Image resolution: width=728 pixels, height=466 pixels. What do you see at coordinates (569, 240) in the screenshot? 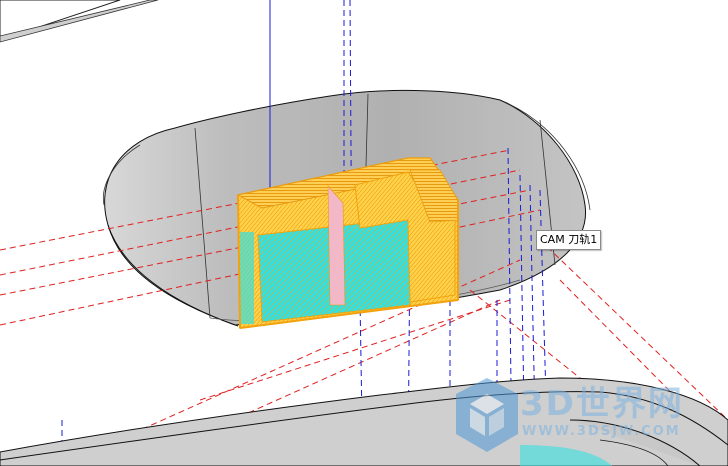
I see `toolpath-tooltip: CAM 刀轨1` at bounding box center [569, 240].